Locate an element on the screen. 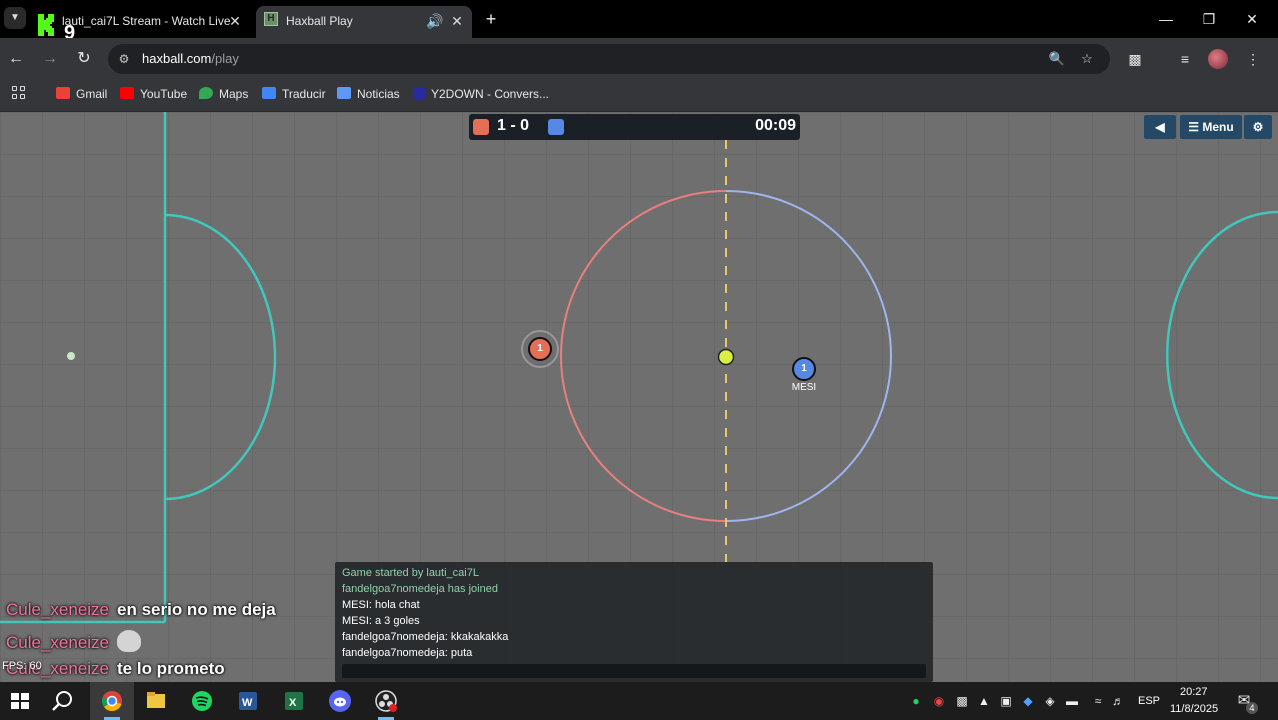  obs-tray-icon: ◉ is located at coordinates (939, 701).